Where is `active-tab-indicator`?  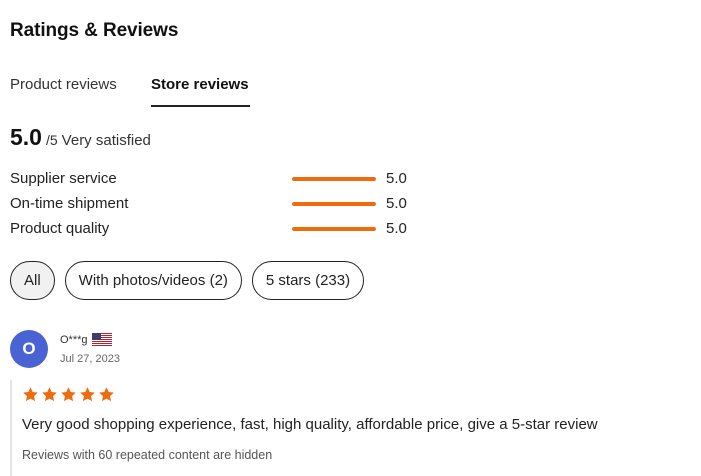 active-tab-indicator is located at coordinates (200, 106).